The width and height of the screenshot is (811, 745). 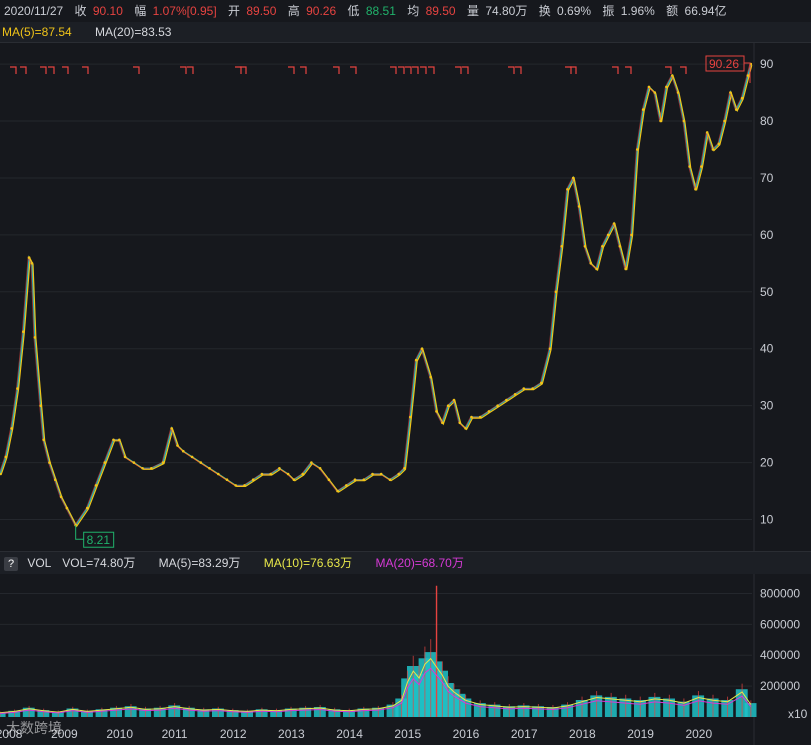 I want to click on turnover-label: 换, so click(x=544, y=11).